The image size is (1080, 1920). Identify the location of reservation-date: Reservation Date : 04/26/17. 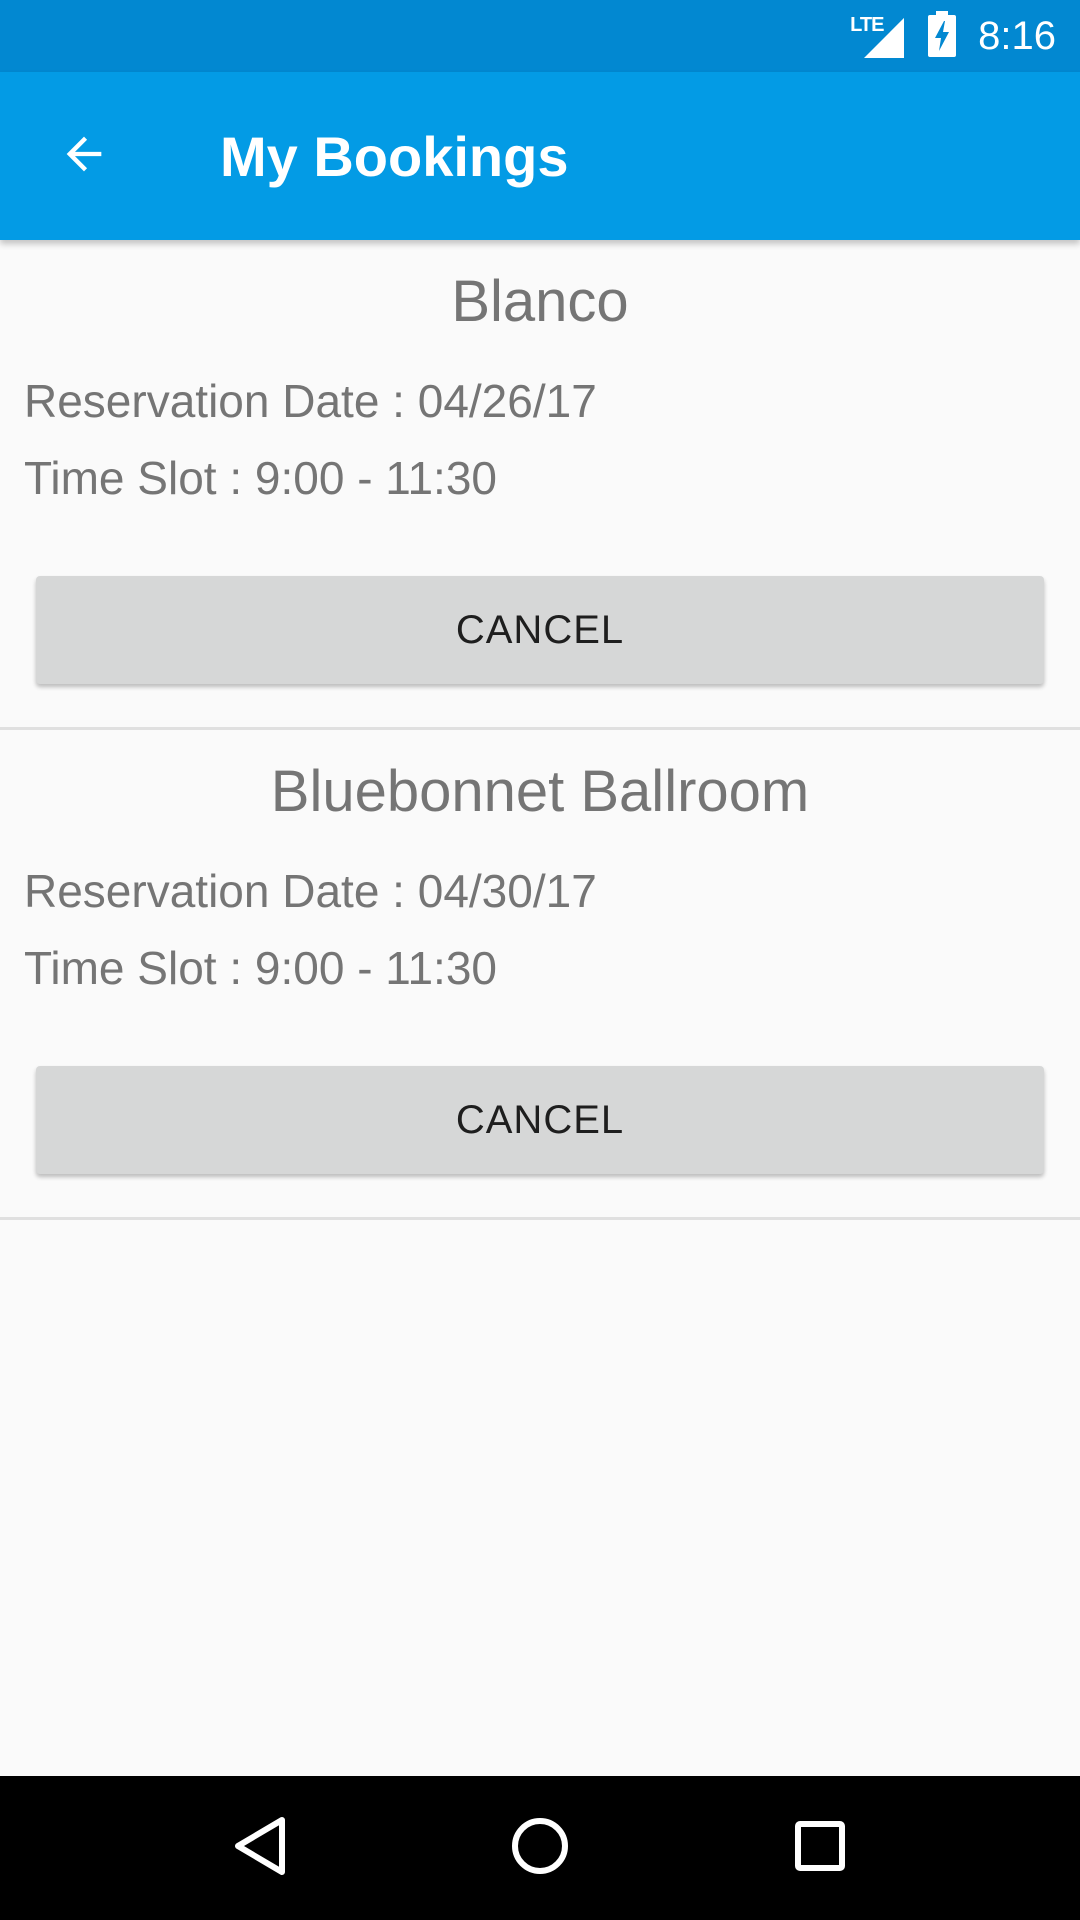
(310, 401).